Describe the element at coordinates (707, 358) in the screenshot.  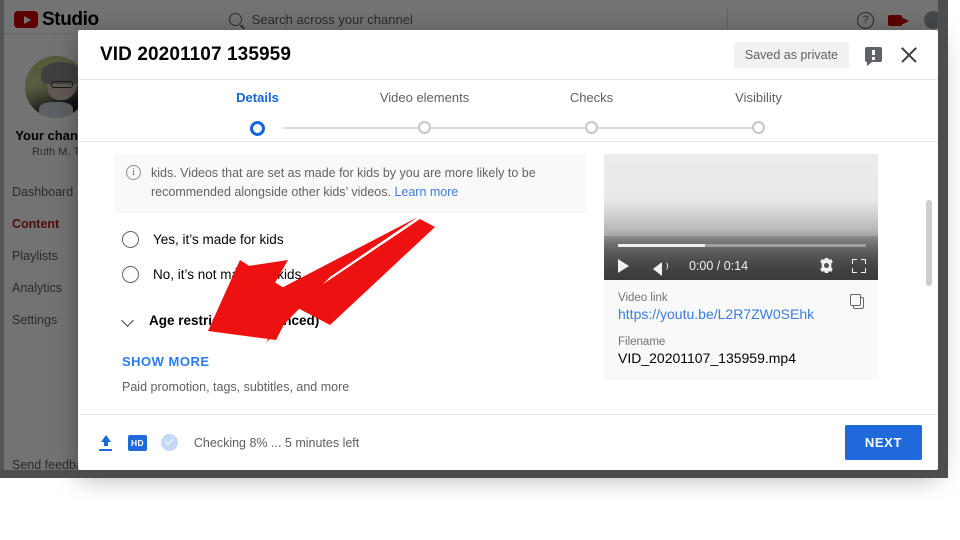
I see `filename-value: VID_20201107_135959.mp4` at that location.